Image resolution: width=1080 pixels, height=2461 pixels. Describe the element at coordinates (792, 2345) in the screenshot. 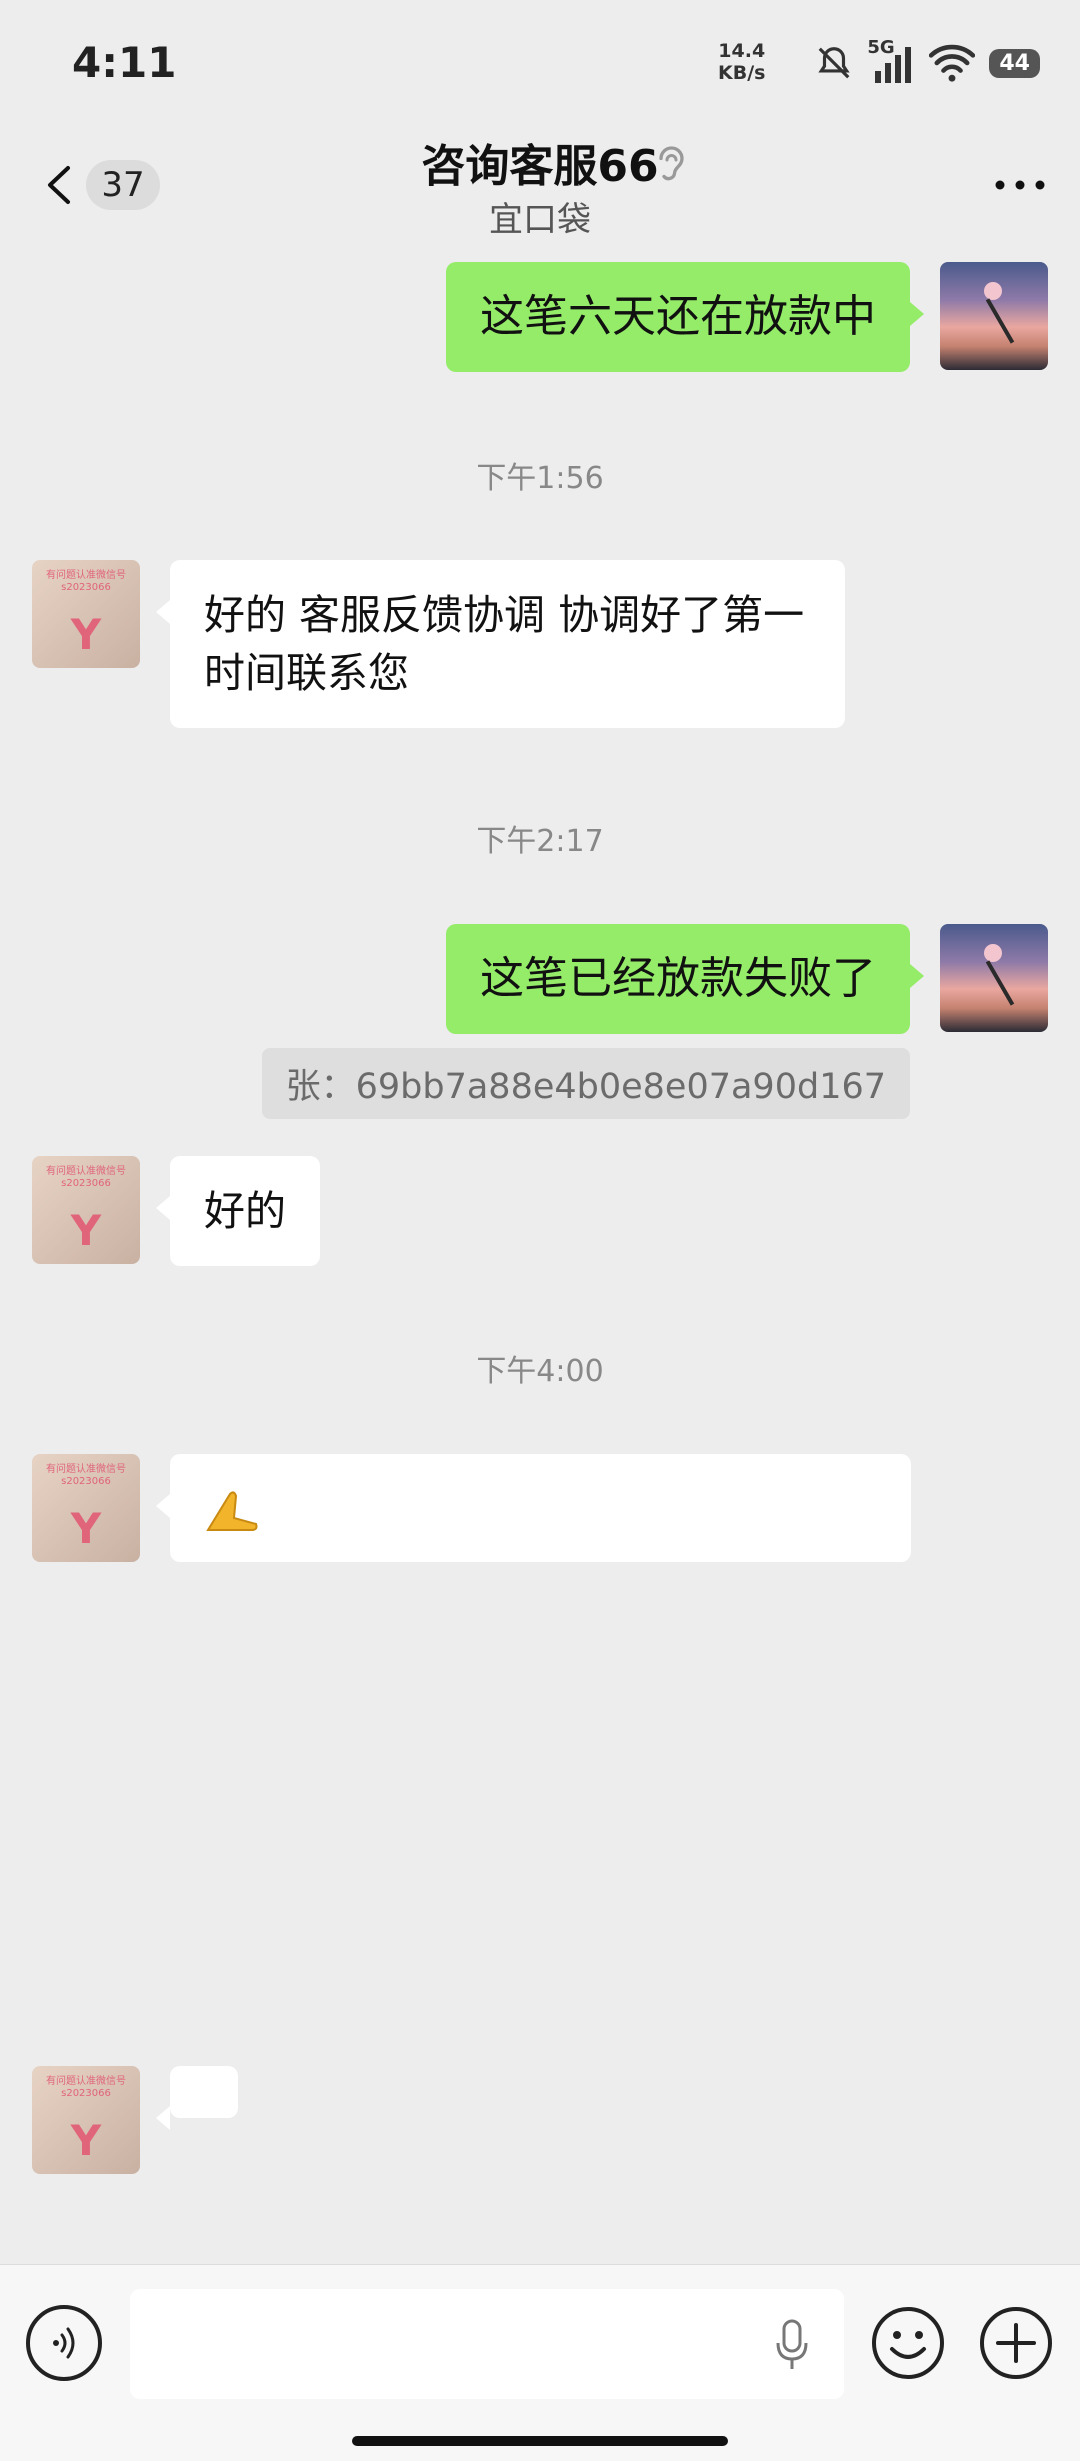

I see `mic-icon` at that location.